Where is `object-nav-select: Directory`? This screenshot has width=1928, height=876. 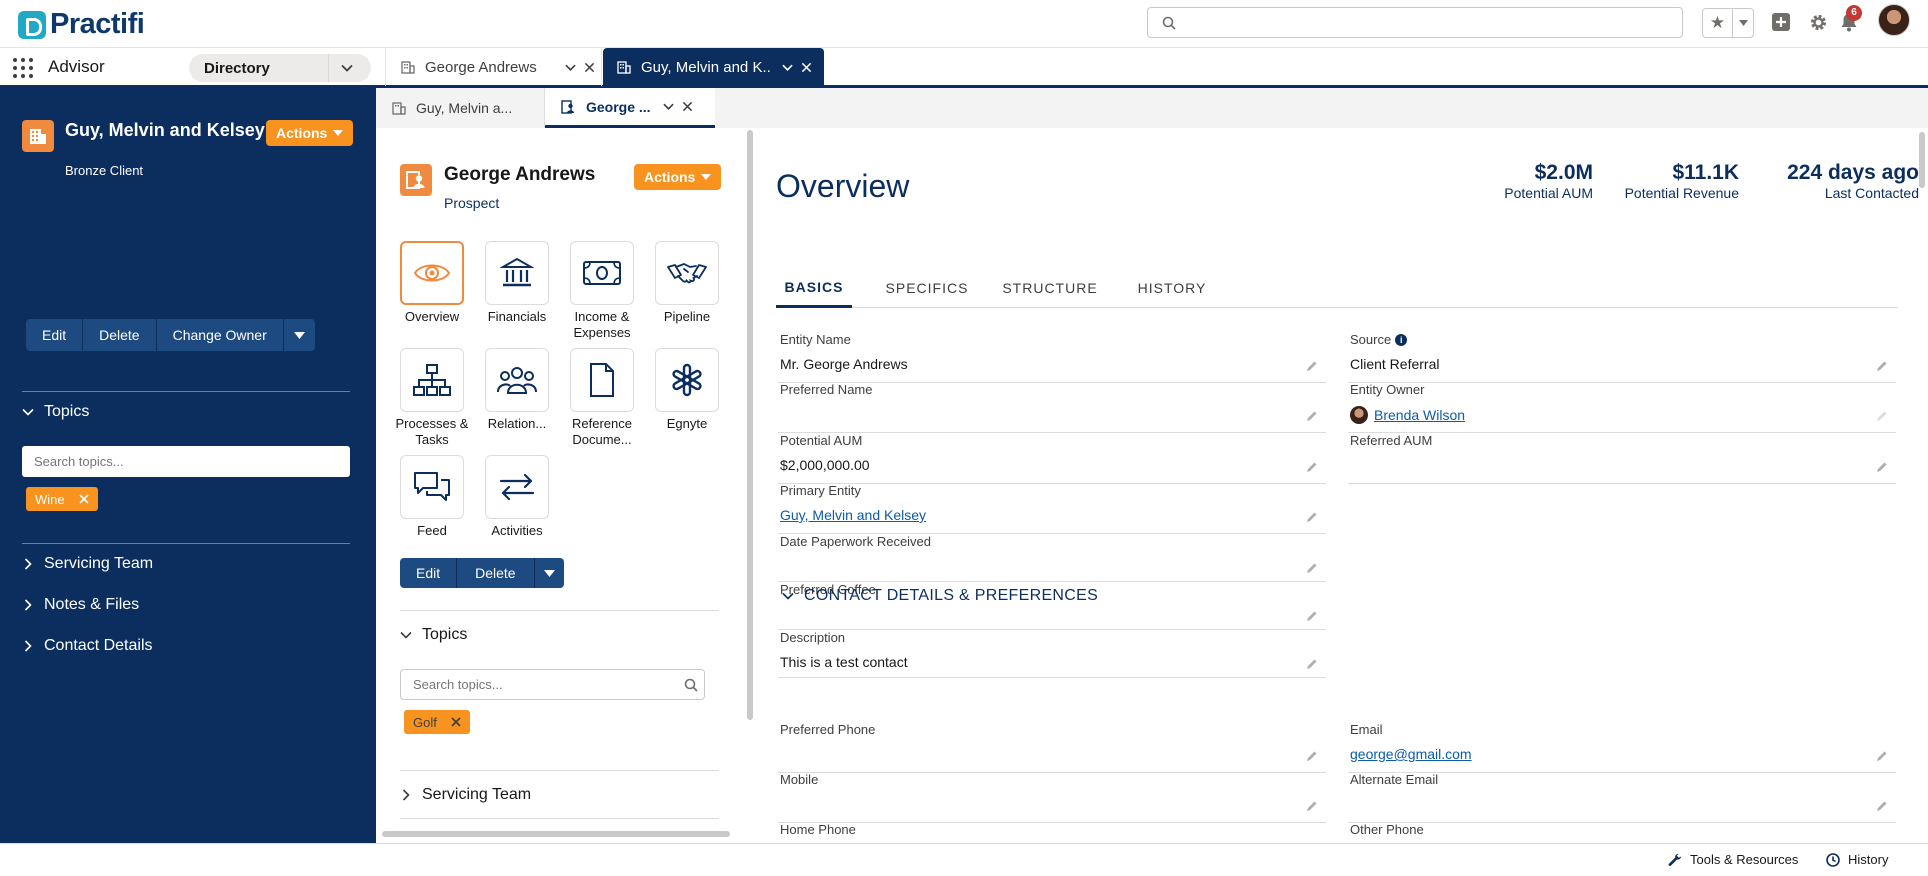
object-nav-select: Directory is located at coordinates (280, 68).